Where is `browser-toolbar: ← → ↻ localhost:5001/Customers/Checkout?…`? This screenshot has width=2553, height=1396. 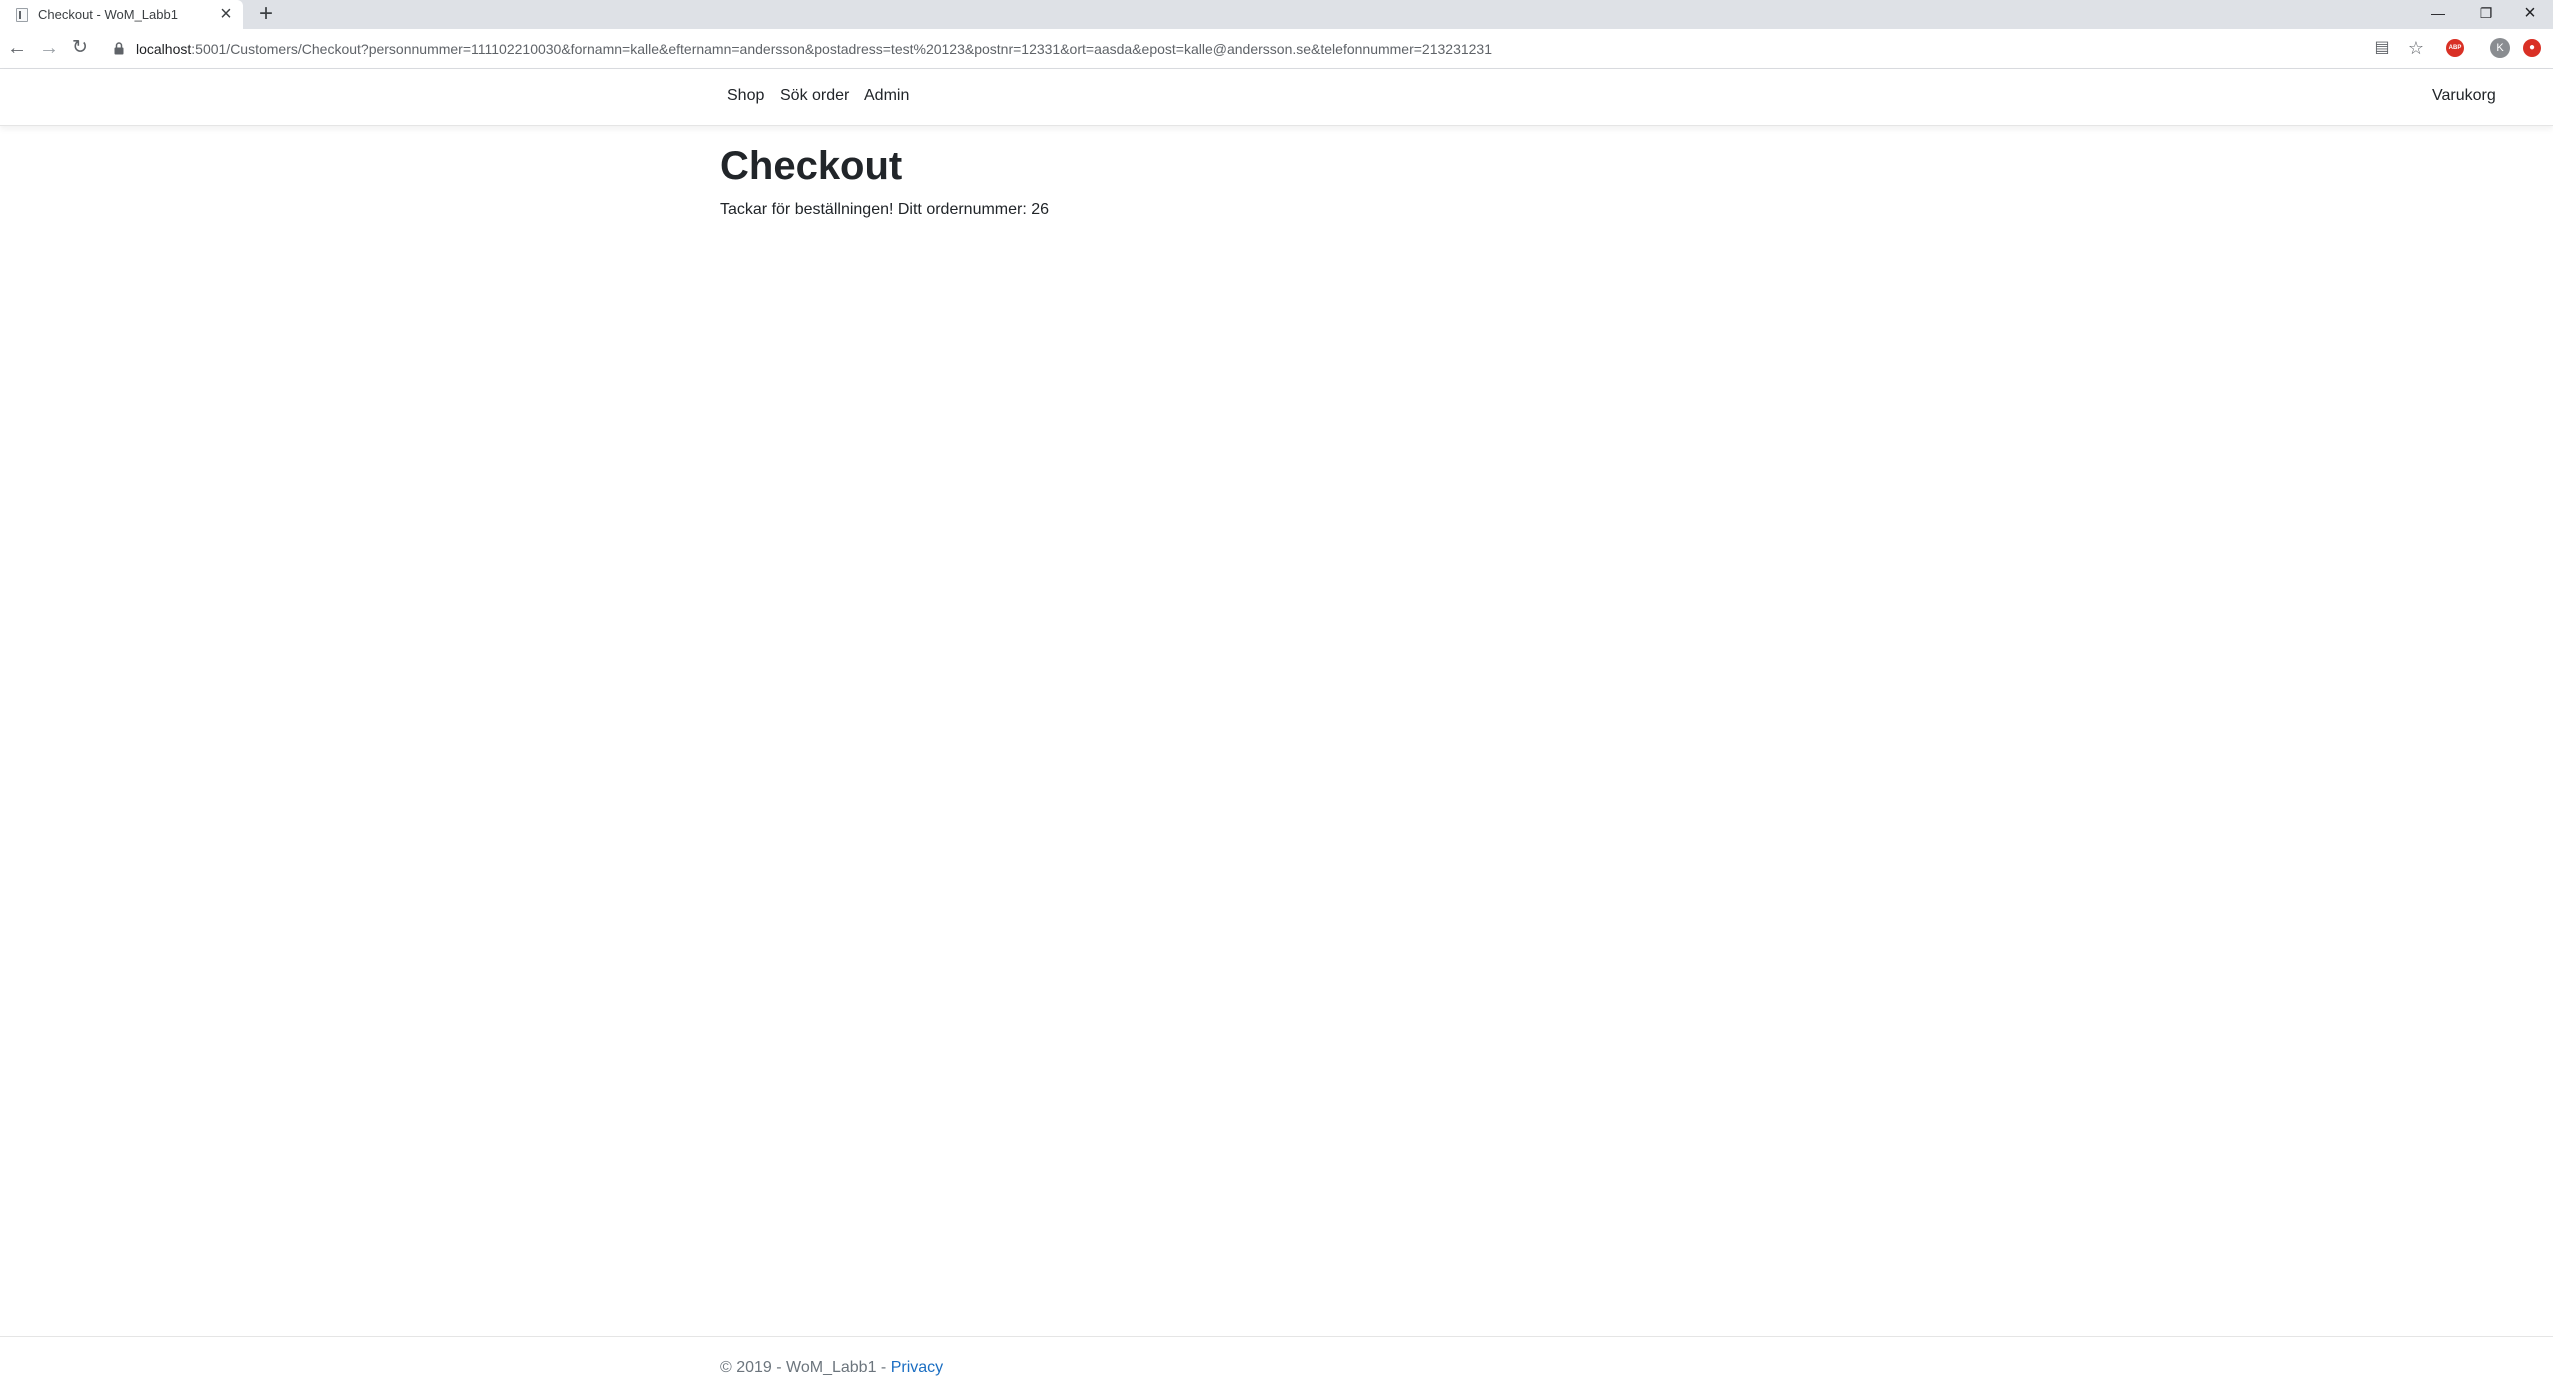
browser-toolbar: ← → ↻ localhost:5001/Customers/Checkout?… is located at coordinates (1276, 49).